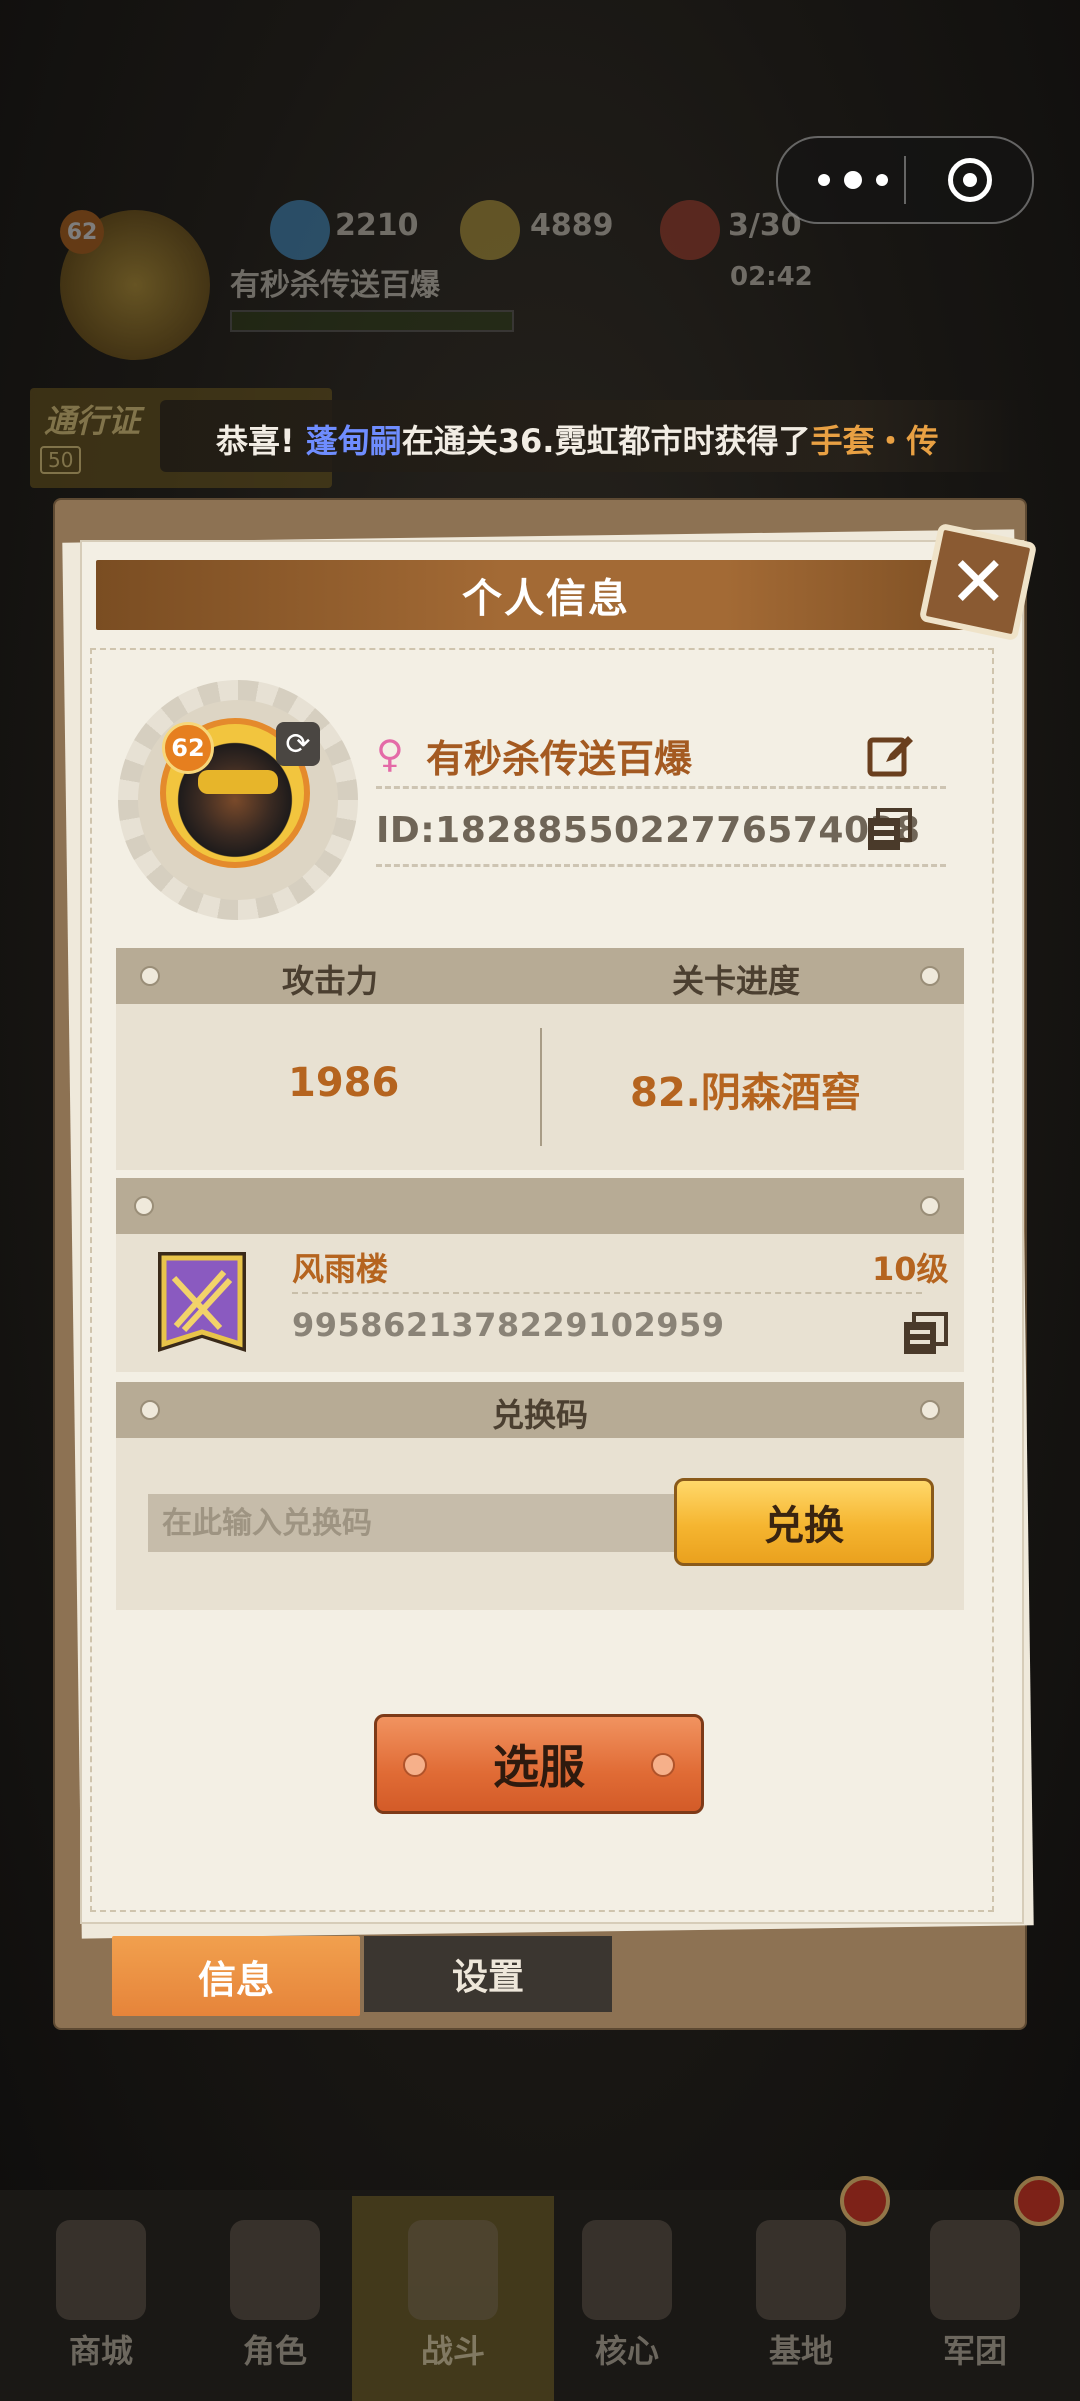  I want to click on name-row: ♀ 有秒杀传送百爆, so click(661, 755).